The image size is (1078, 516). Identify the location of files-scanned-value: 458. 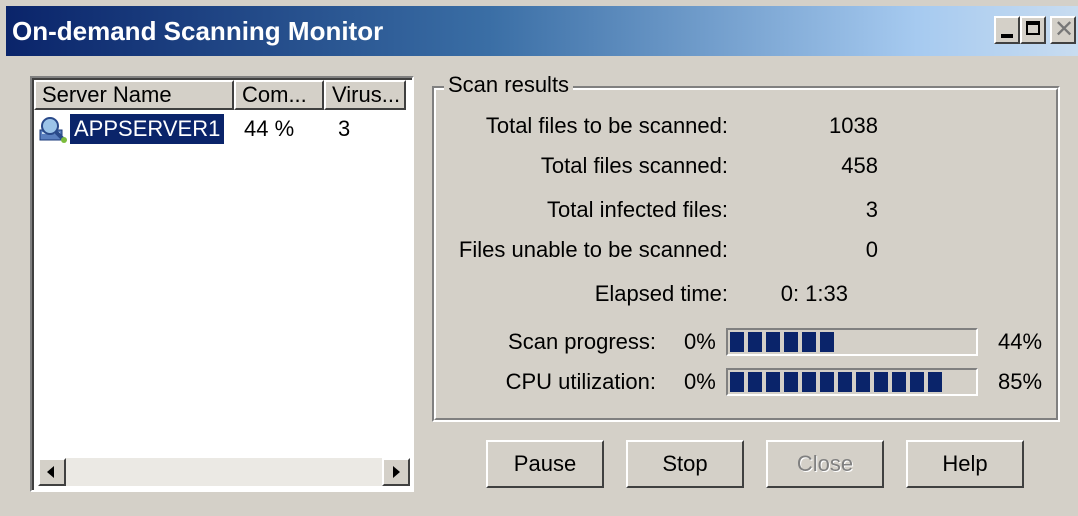
(859, 165).